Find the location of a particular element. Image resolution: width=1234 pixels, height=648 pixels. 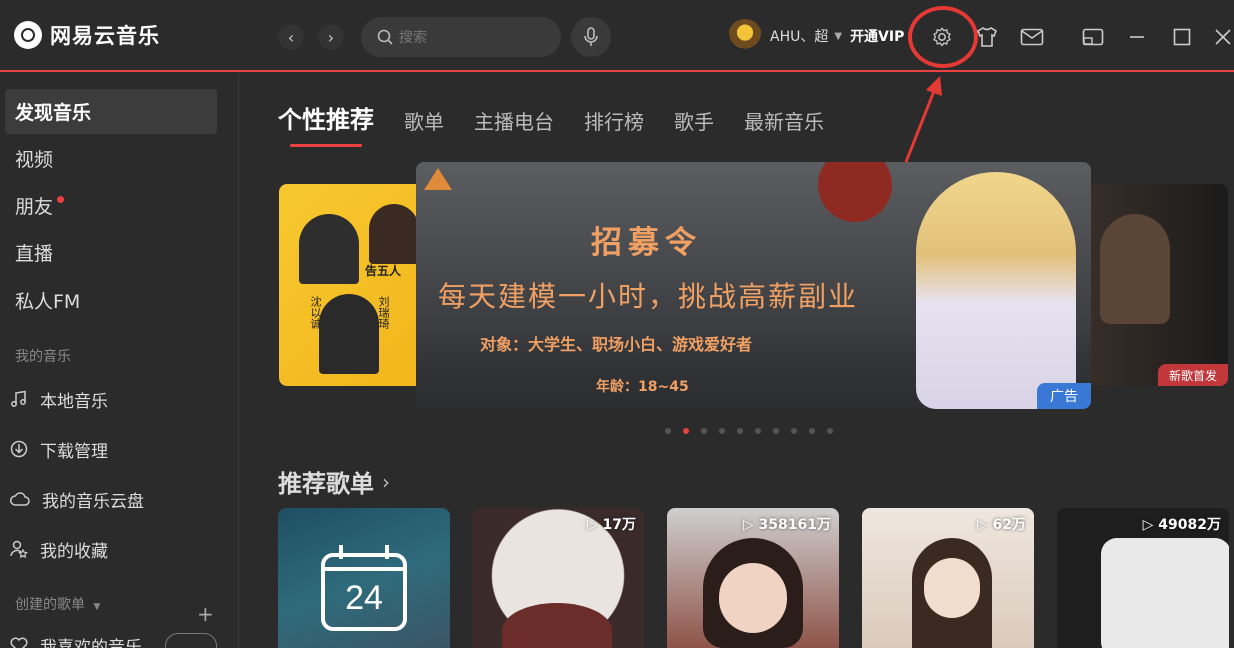

close-icon is located at coordinates (1223, 37).